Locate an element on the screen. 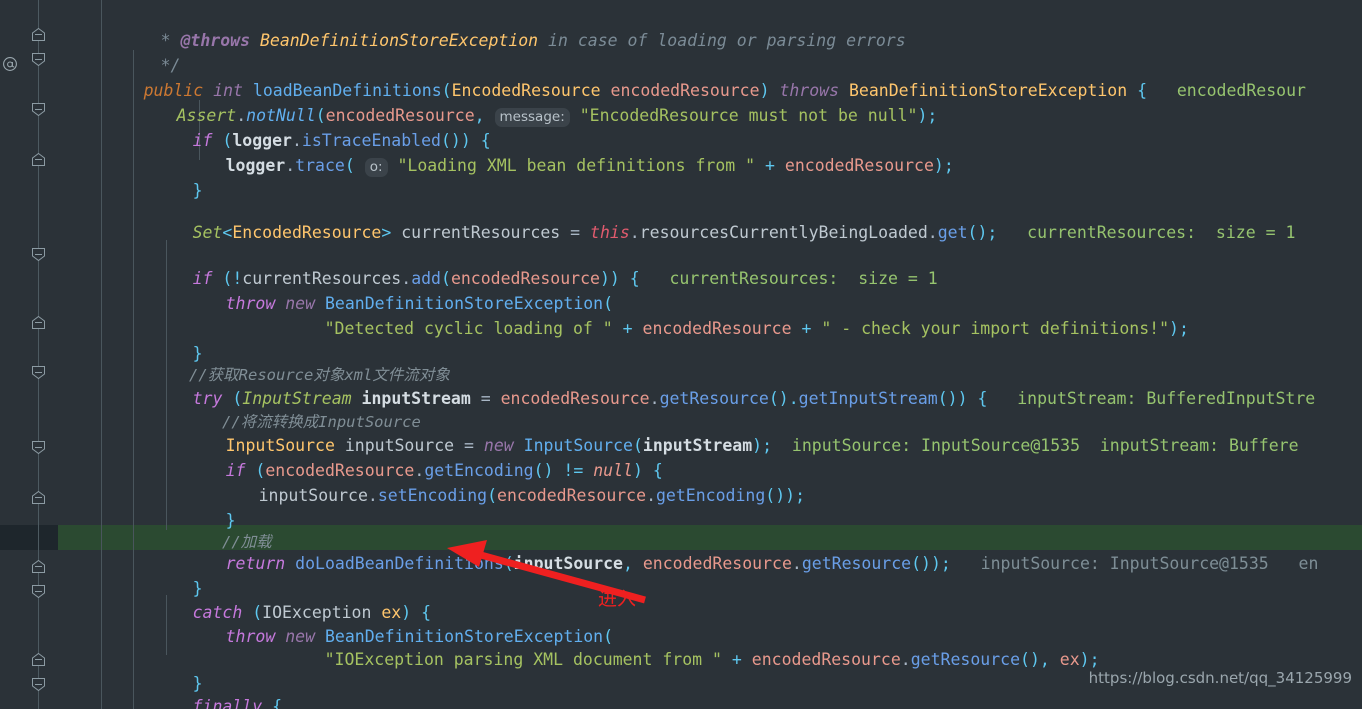  inline-debug-value: inputStream: BufferedInputStre is located at coordinates (1156, 398).